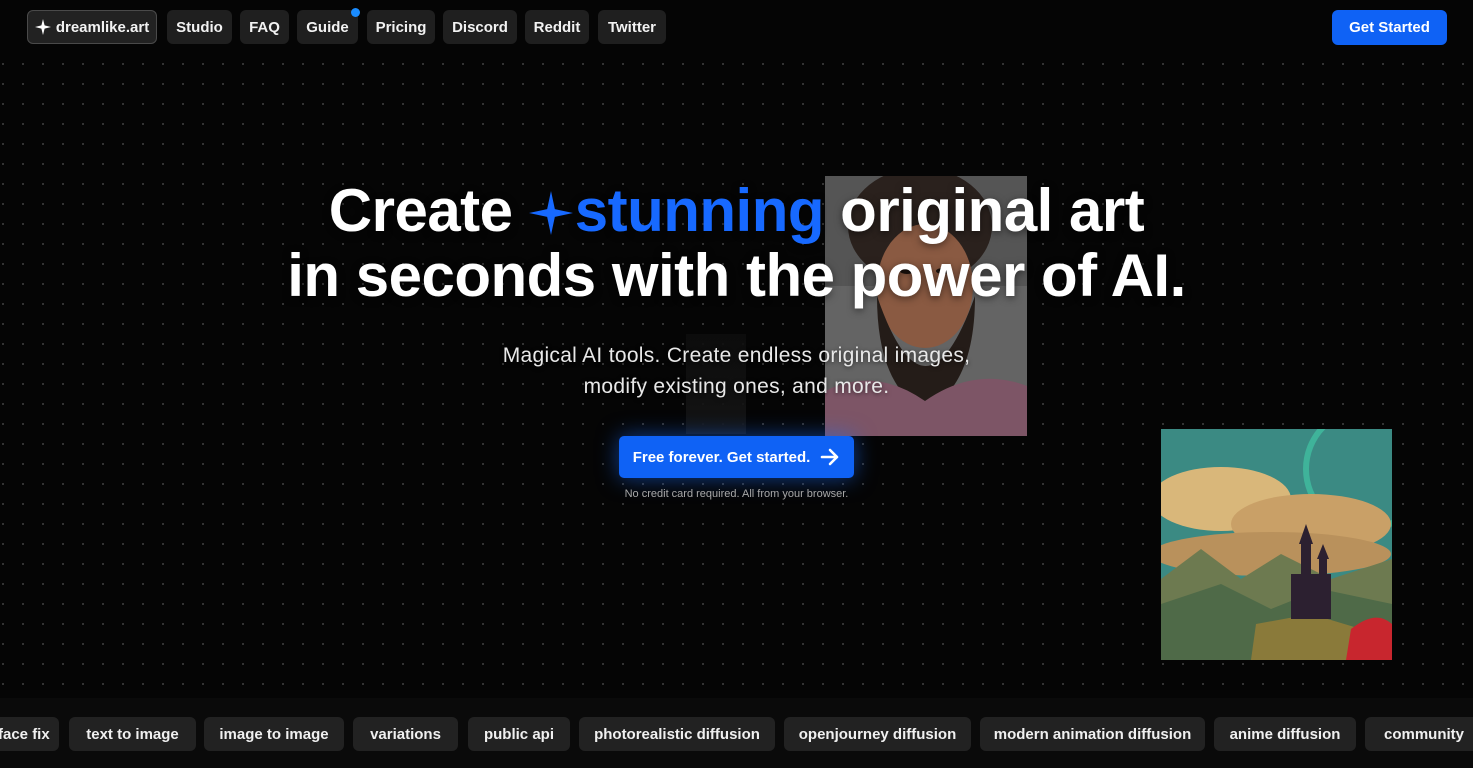  I want to click on nav-item-guide-label: Guide, so click(327, 27).